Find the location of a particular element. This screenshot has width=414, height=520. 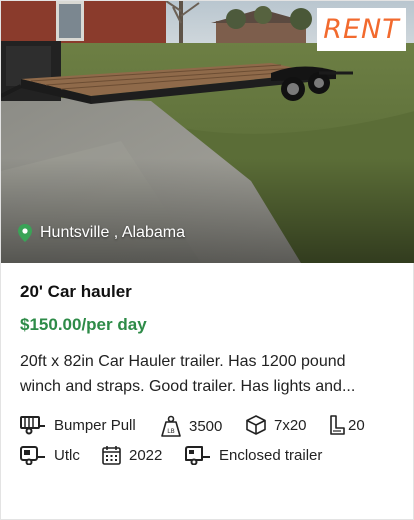

length-icon is located at coordinates (337, 425).